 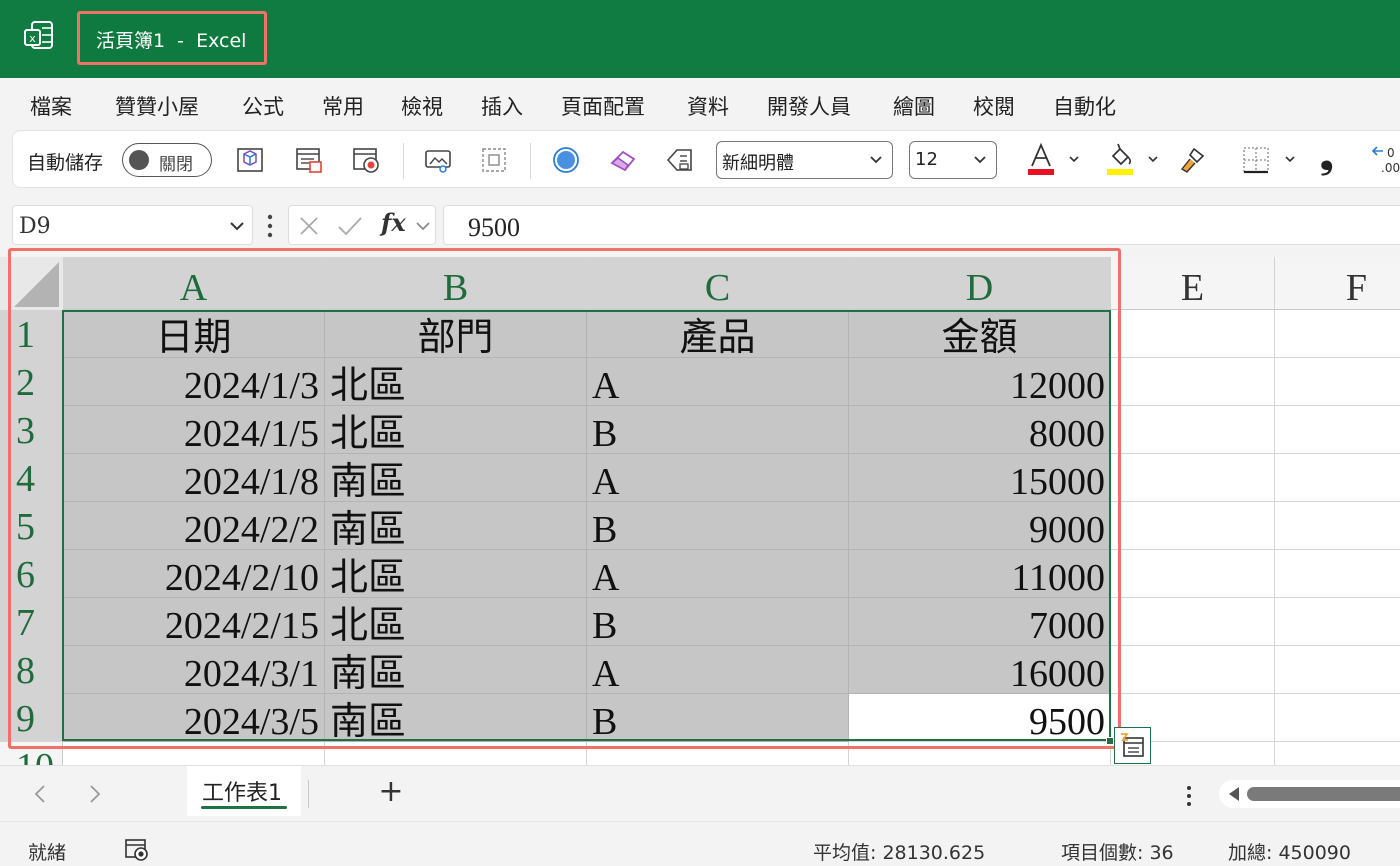 What do you see at coordinates (31, 670) in the screenshot?
I see `row-header-8: 8` at bounding box center [31, 670].